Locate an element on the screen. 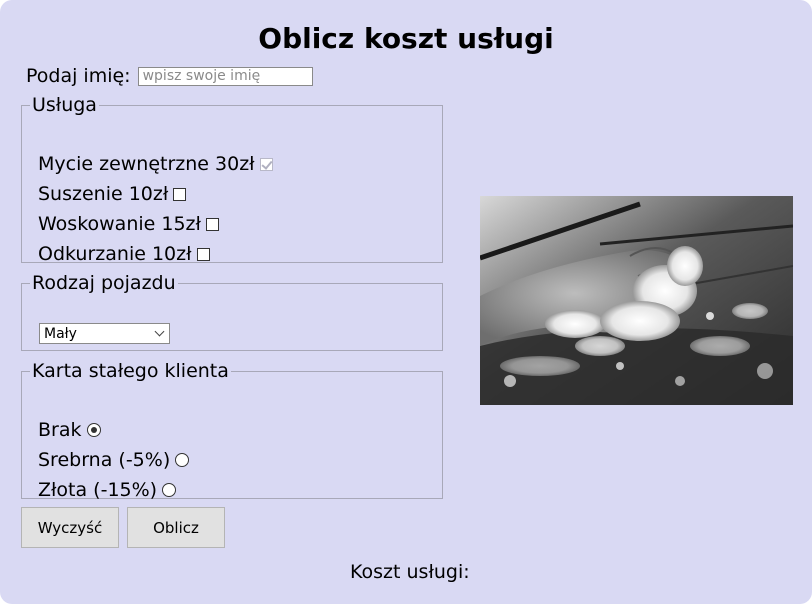  vehicle-fieldset: Rodzaj pojazdu Mały is located at coordinates (232, 312).